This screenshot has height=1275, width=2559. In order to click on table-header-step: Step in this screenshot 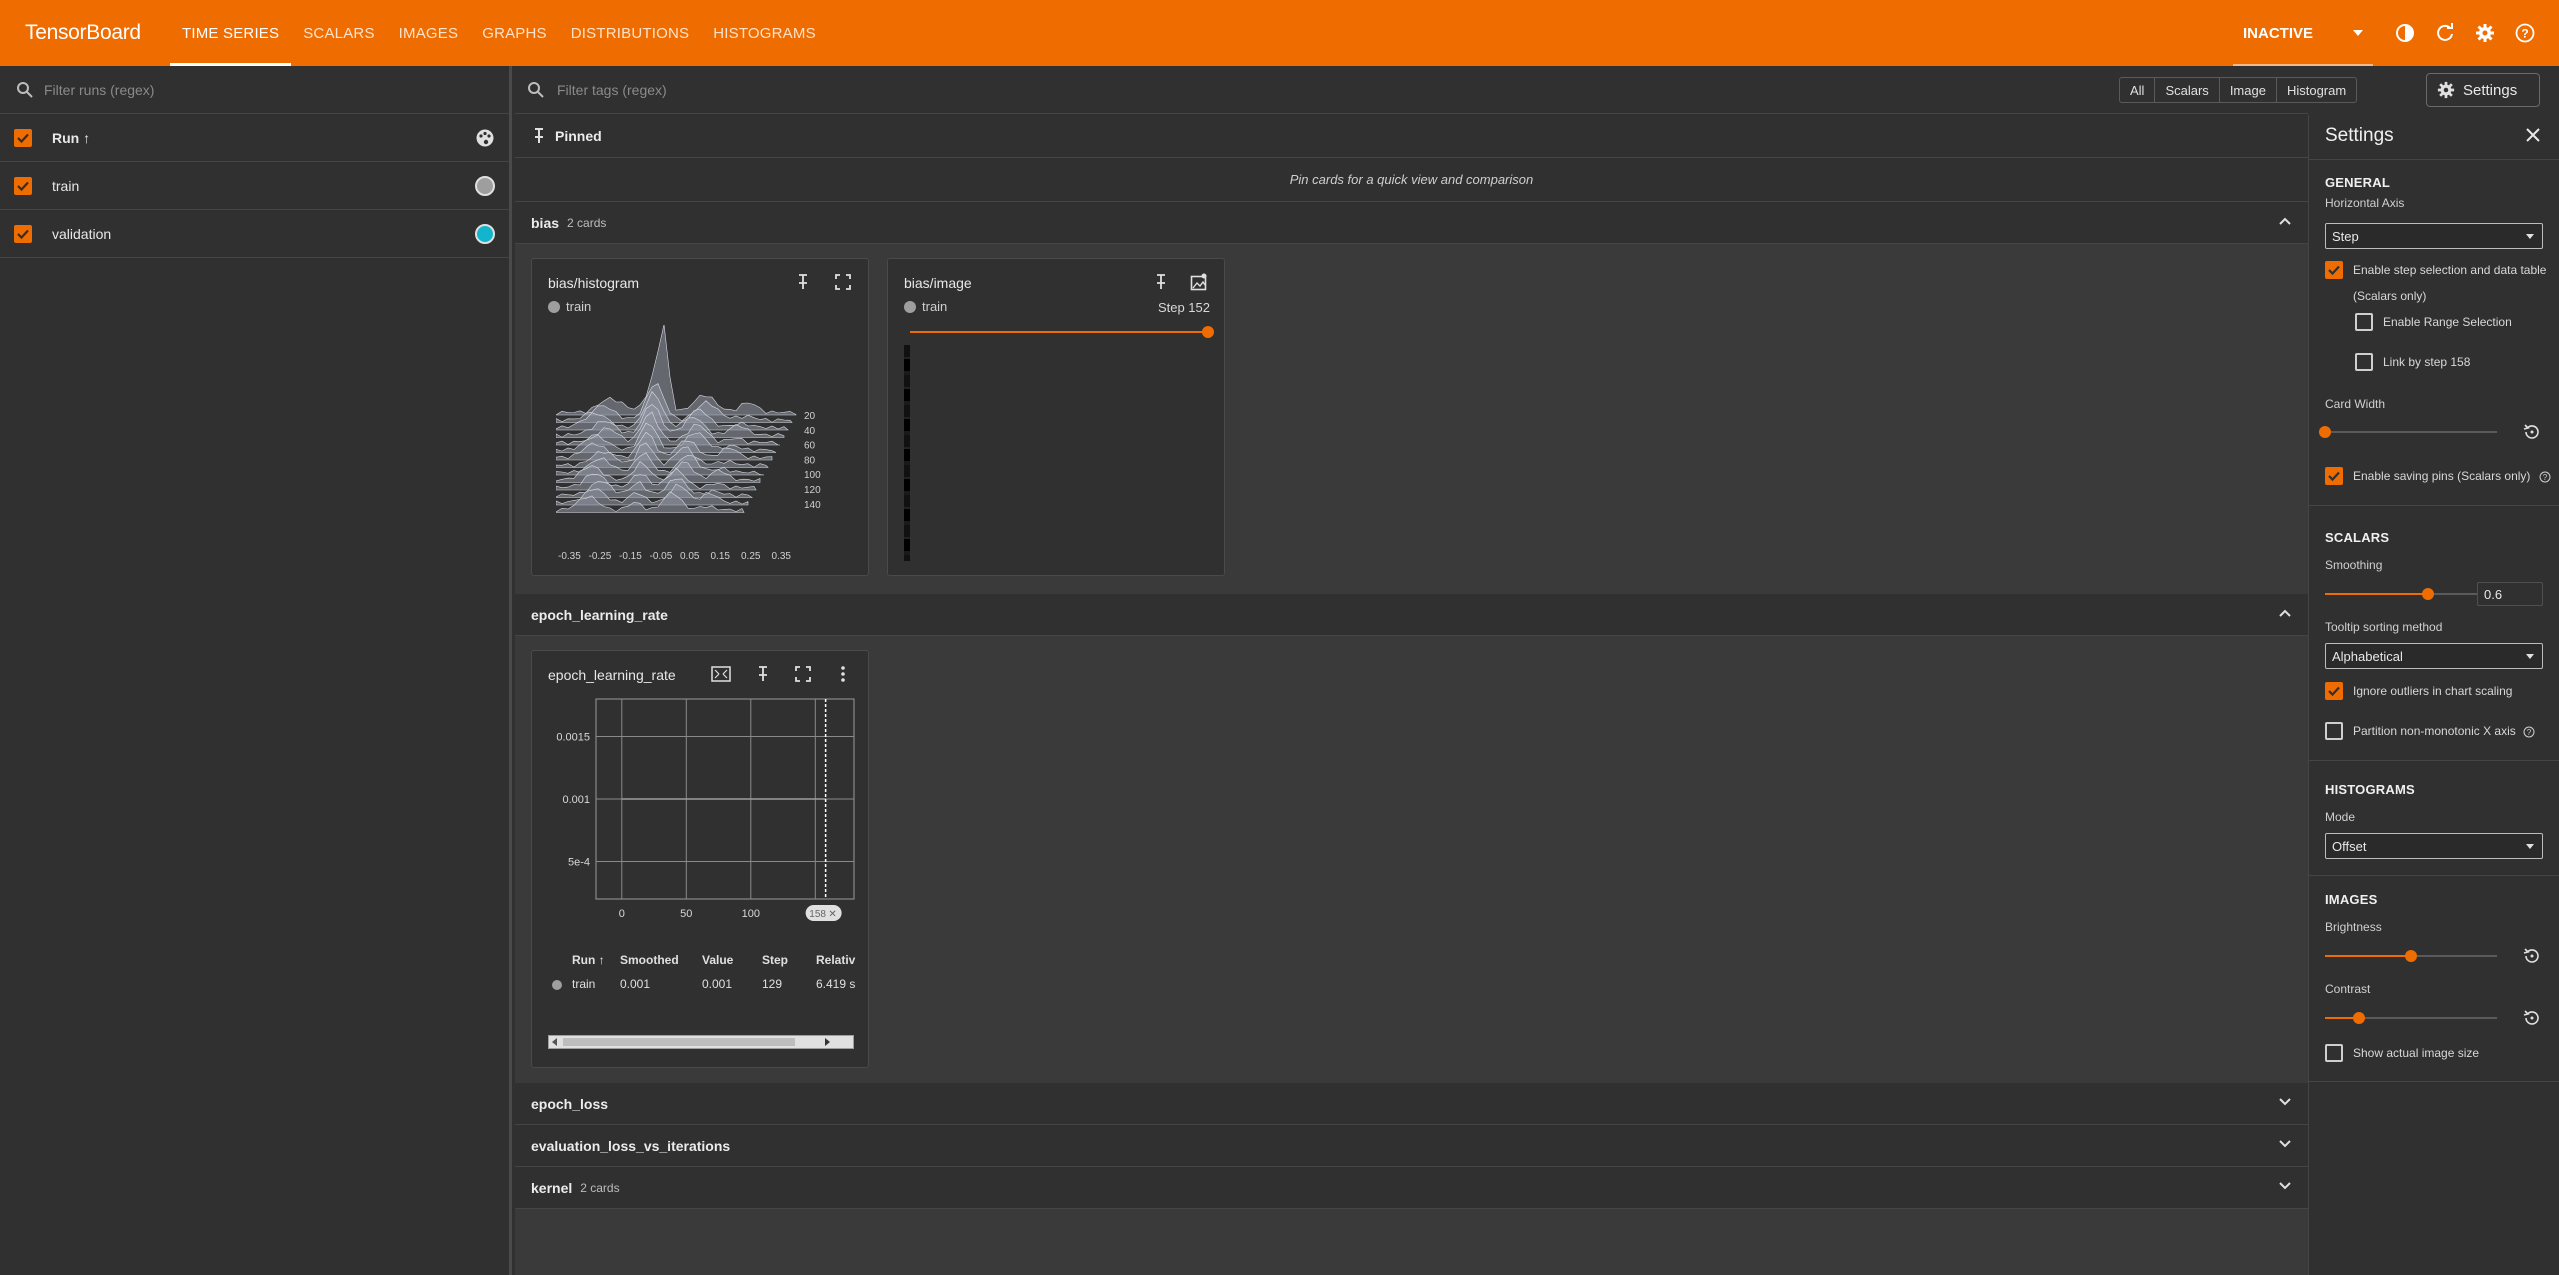, I will do `click(775, 960)`.